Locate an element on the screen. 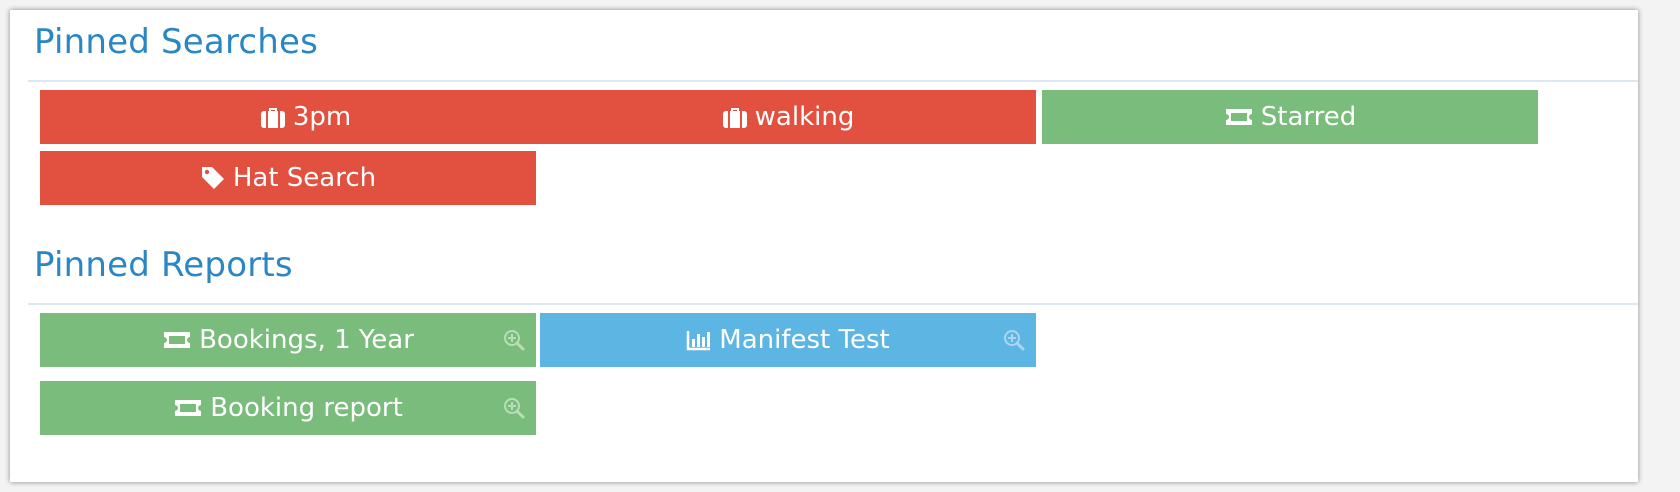  pinned-search-3pm: 3pm is located at coordinates (305, 117).